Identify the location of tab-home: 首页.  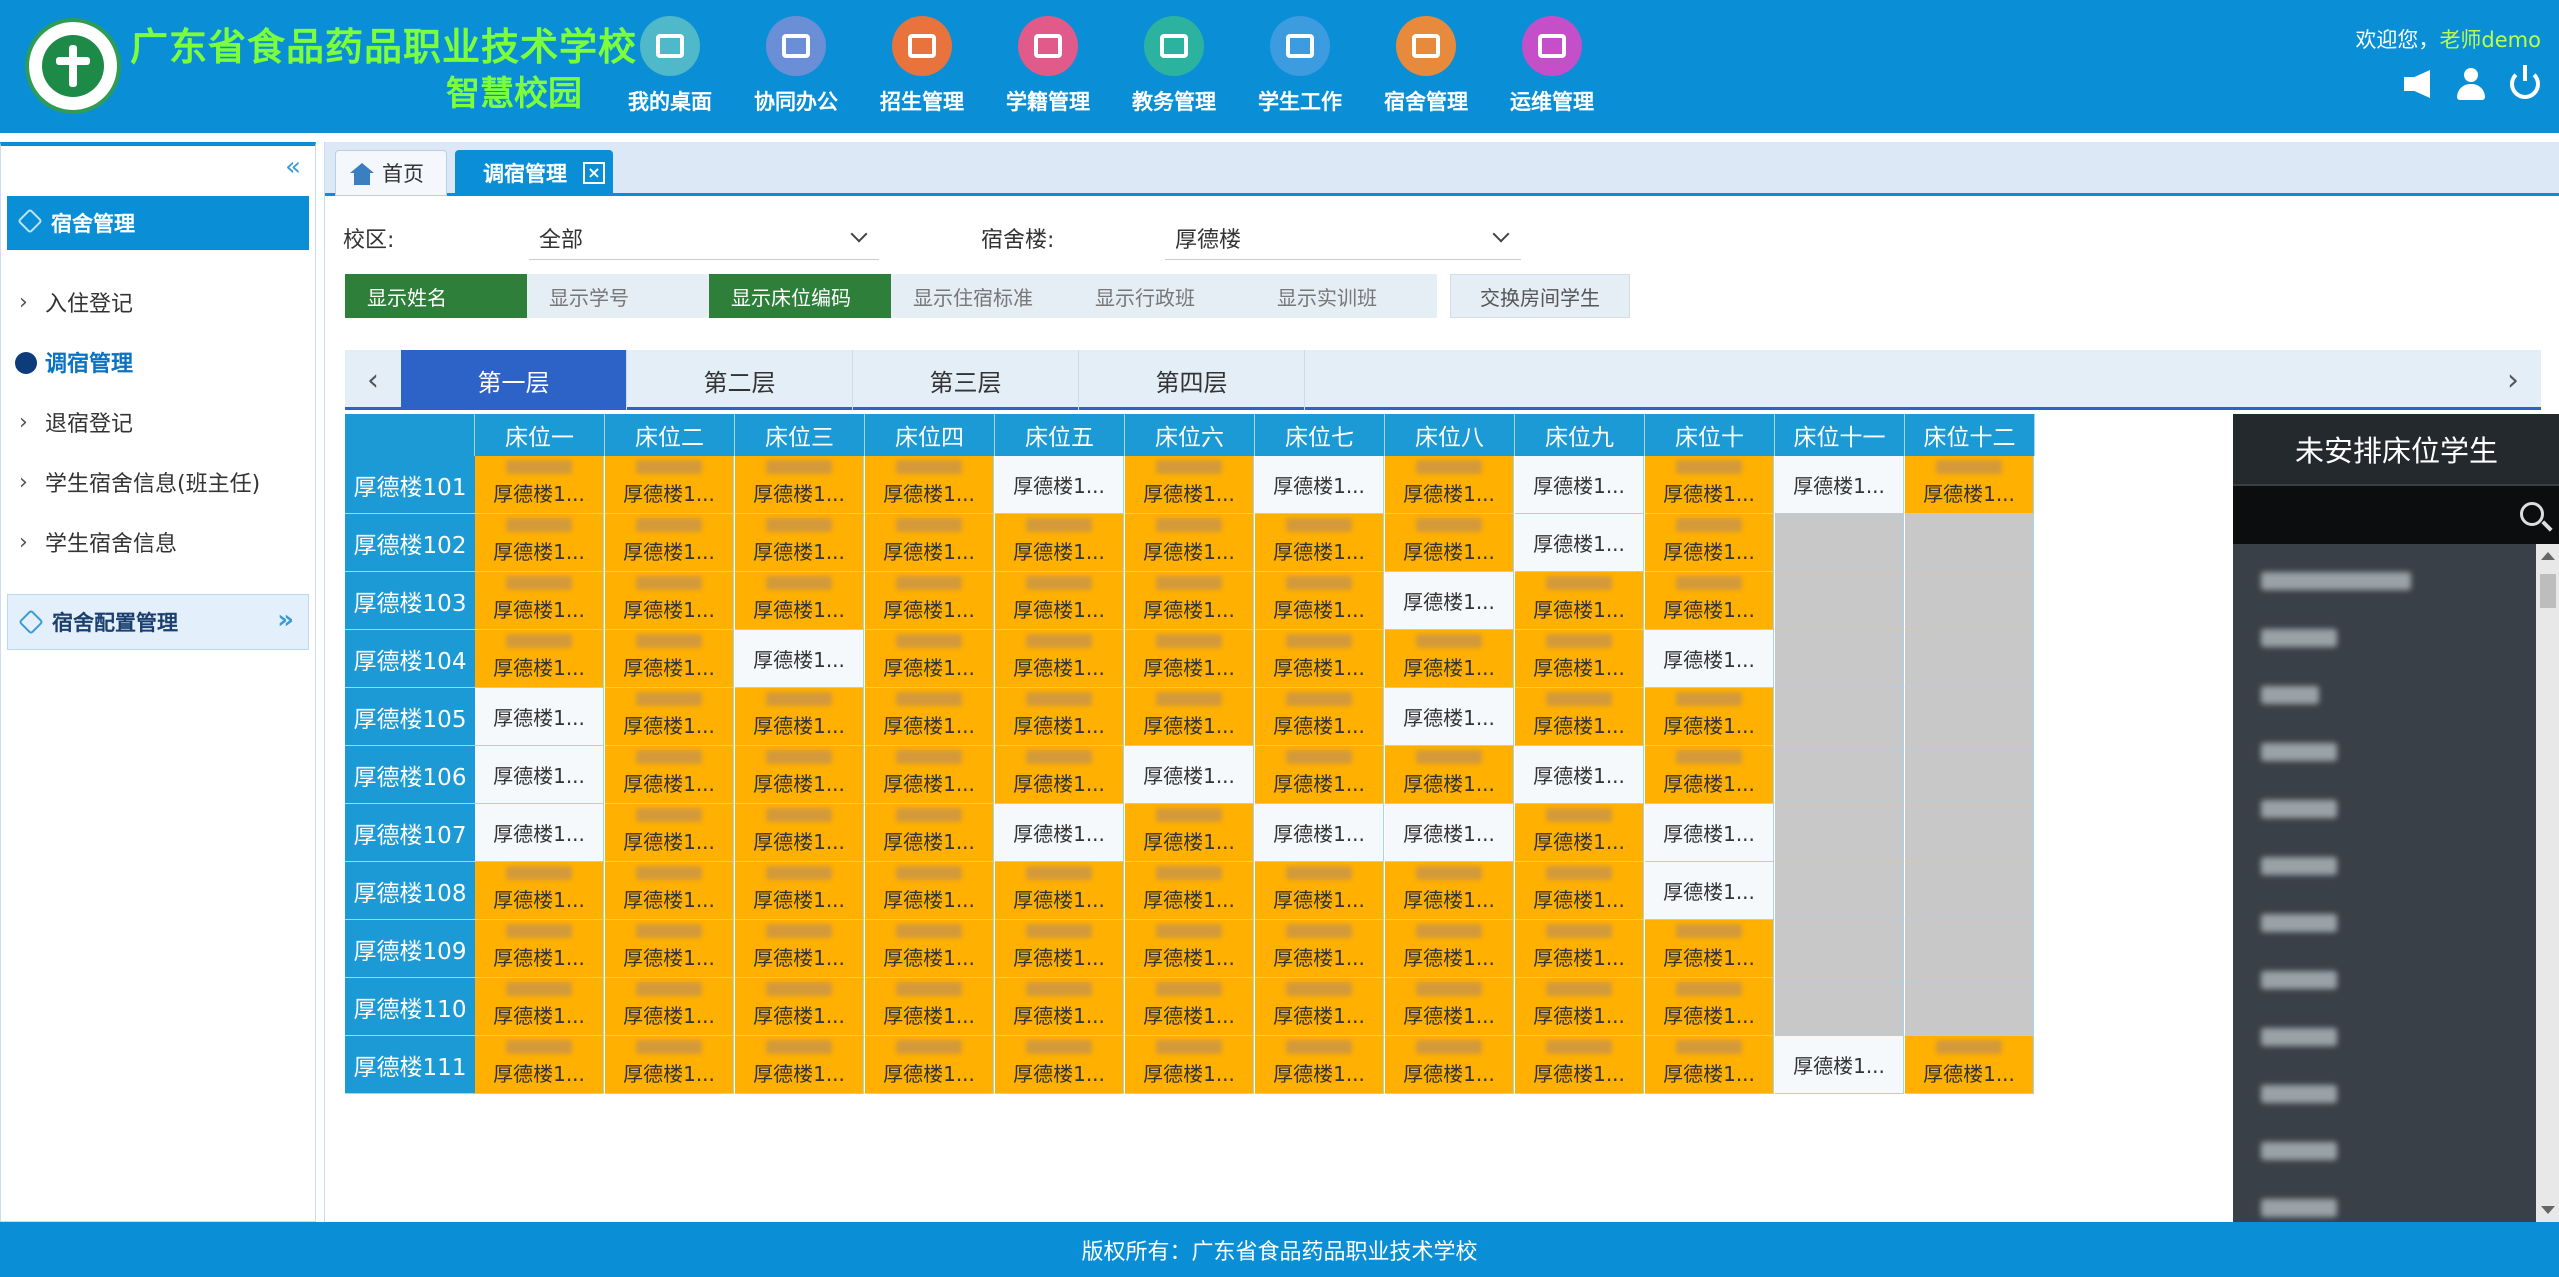
(391, 173).